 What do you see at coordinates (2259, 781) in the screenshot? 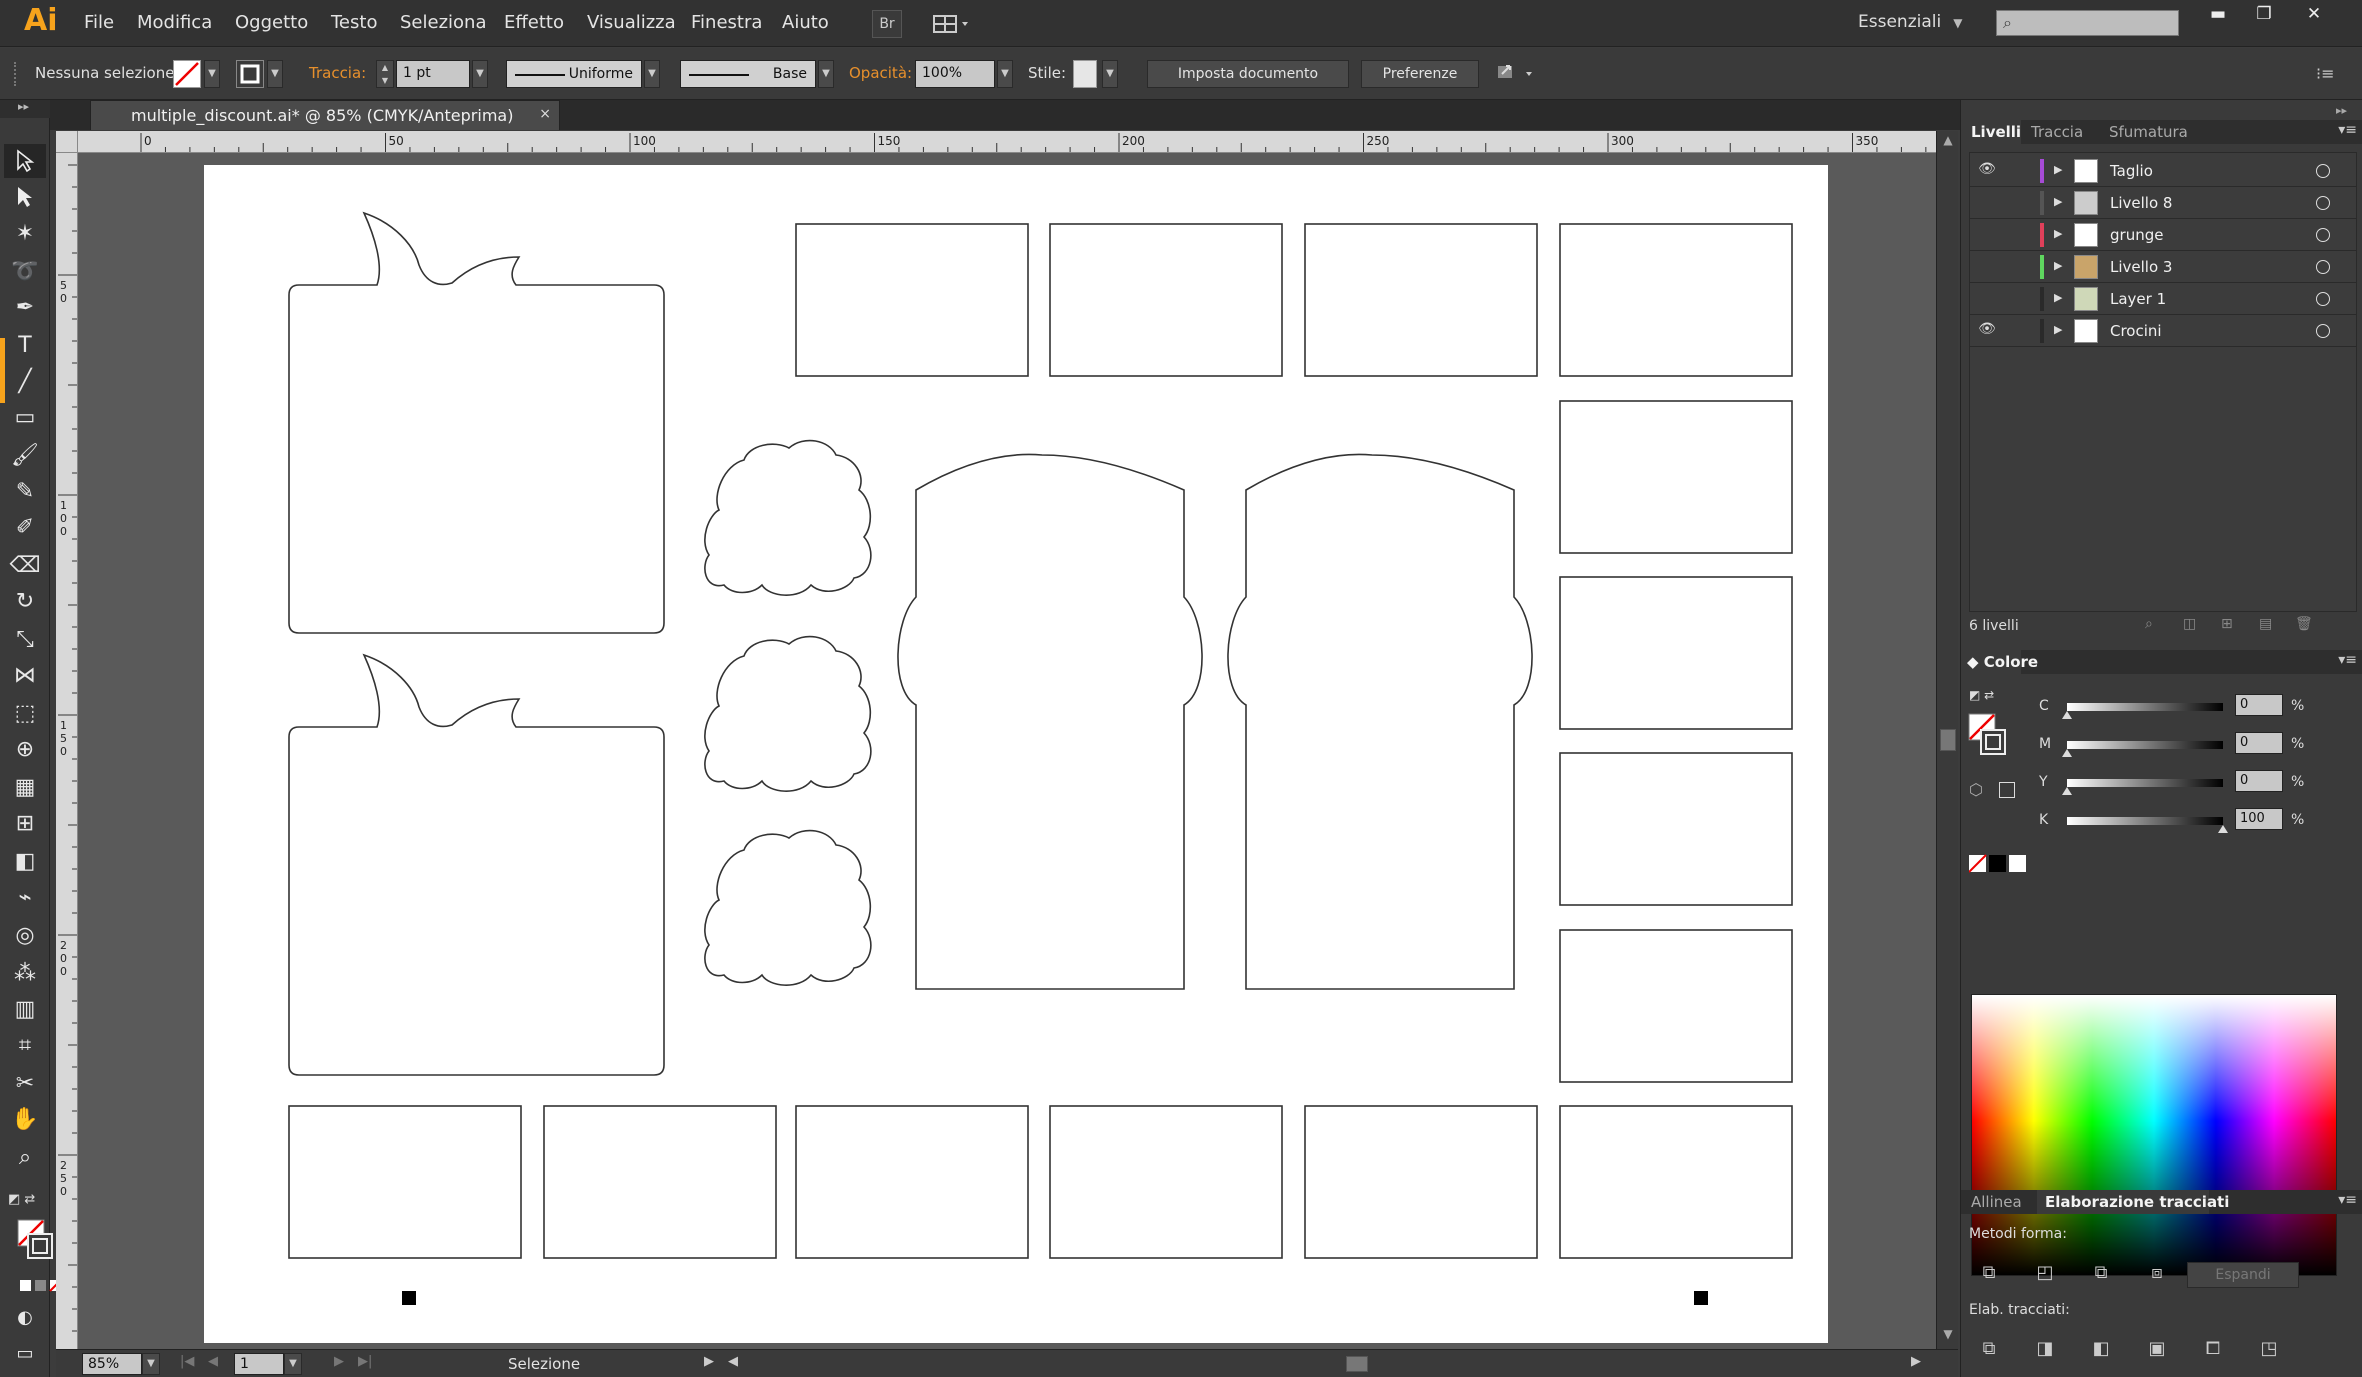
I see `yellow-field: 0` at bounding box center [2259, 781].